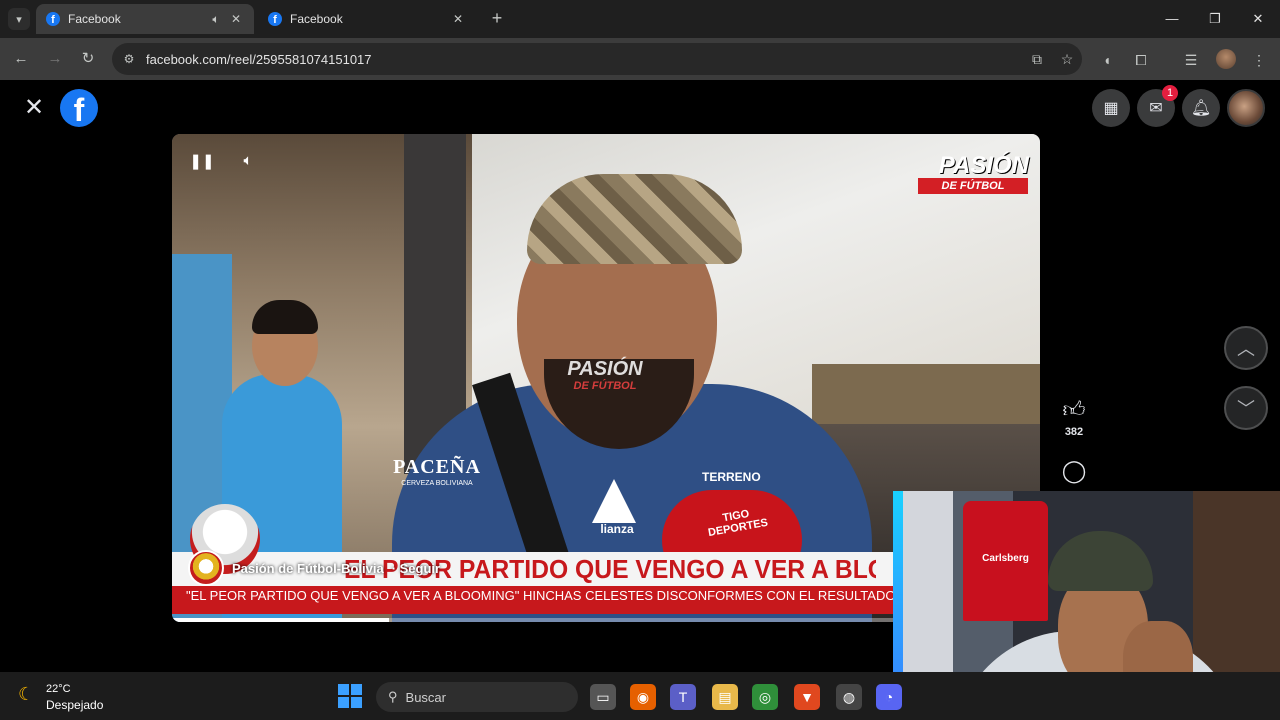 The image size is (1280, 720). Describe the element at coordinates (1259, 60) in the screenshot. I see `menu-kebab-icon: ⋮` at that location.